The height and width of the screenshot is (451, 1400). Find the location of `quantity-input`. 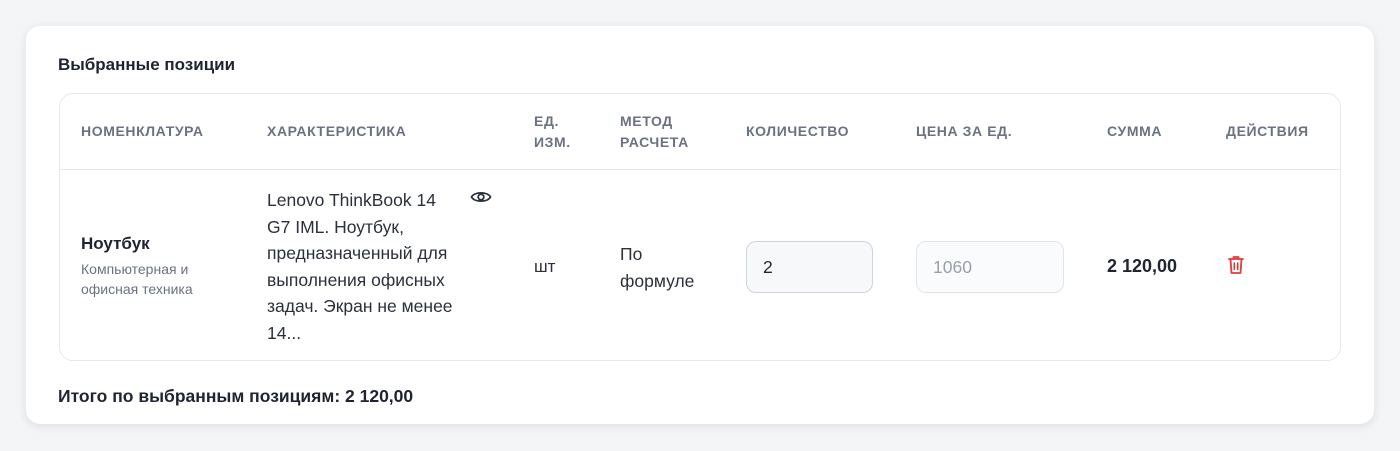

quantity-input is located at coordinates (809, 267).